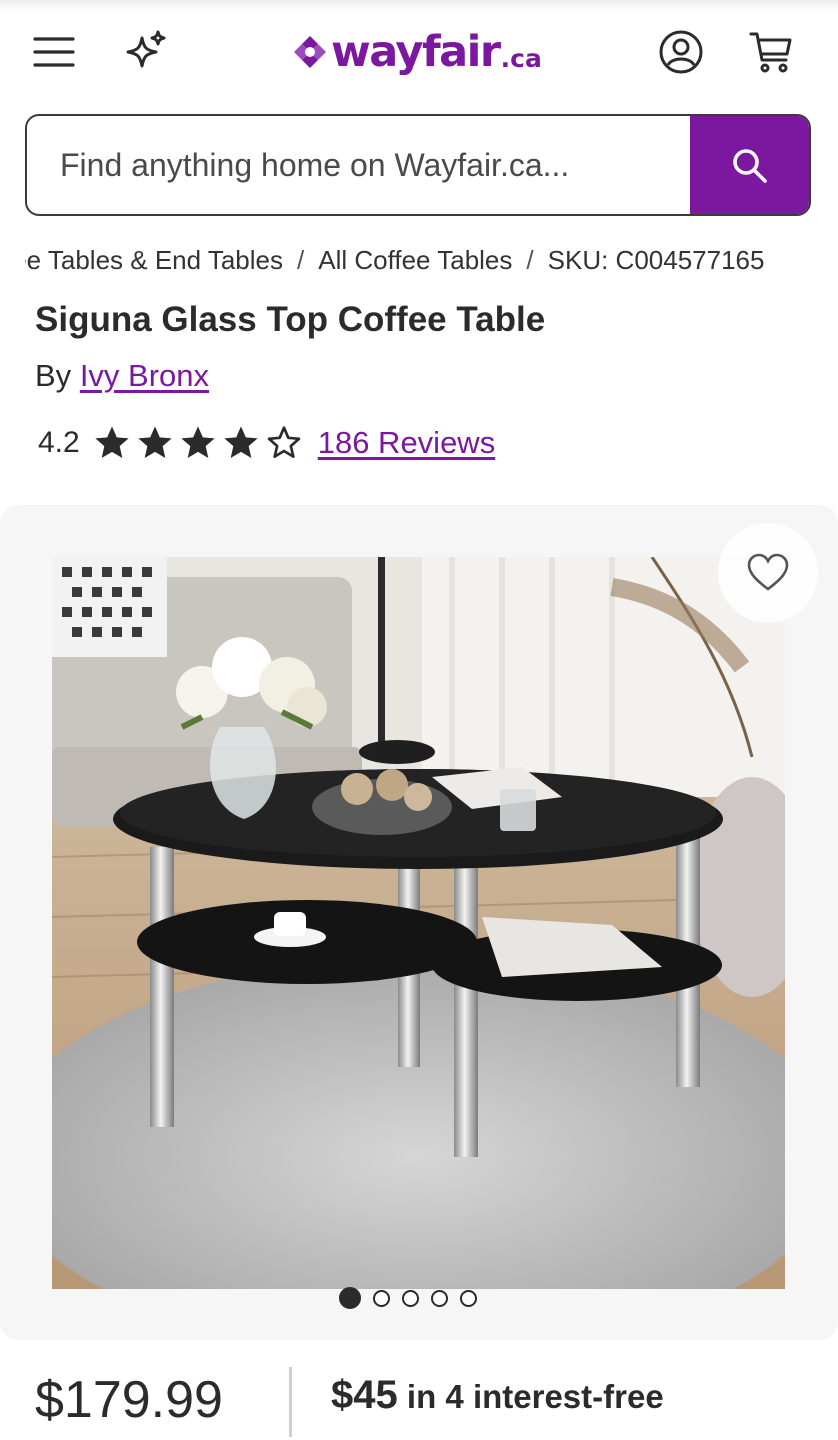  Describe the element at coordinates (521, 58) in the screenshot. I see `logo-suffix: .ca` at that location.